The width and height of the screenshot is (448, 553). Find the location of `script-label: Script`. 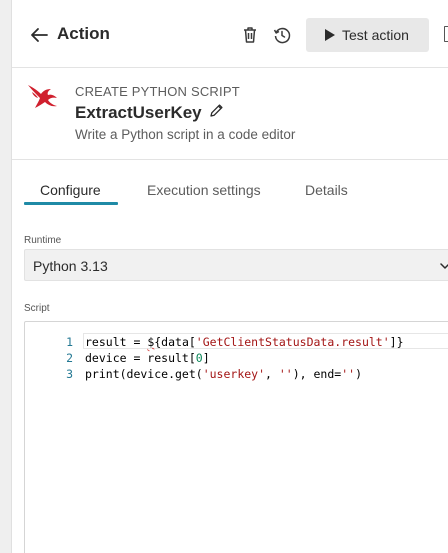

script-label: Script is located at coordinates (37, 308).